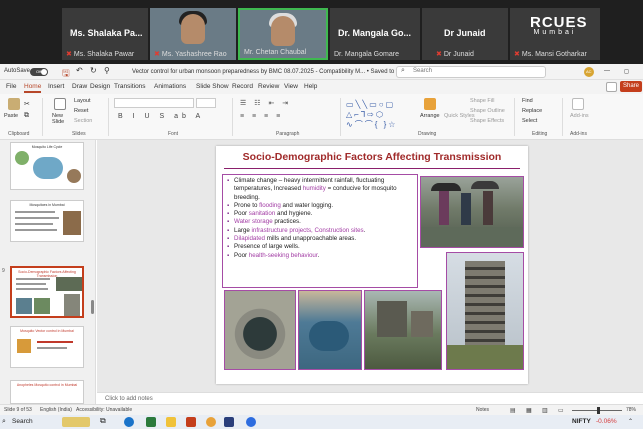  I want to click on slide-thumbnail: Anopheles Mosquito control in Mumbai, so click(47, 392).